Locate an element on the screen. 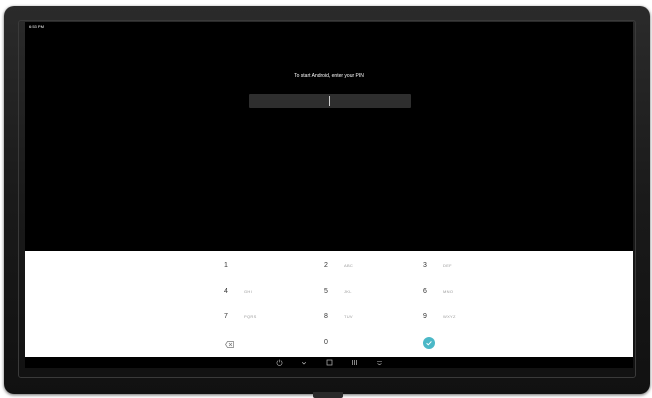  text-cursor is located at coordinates (329, 101).